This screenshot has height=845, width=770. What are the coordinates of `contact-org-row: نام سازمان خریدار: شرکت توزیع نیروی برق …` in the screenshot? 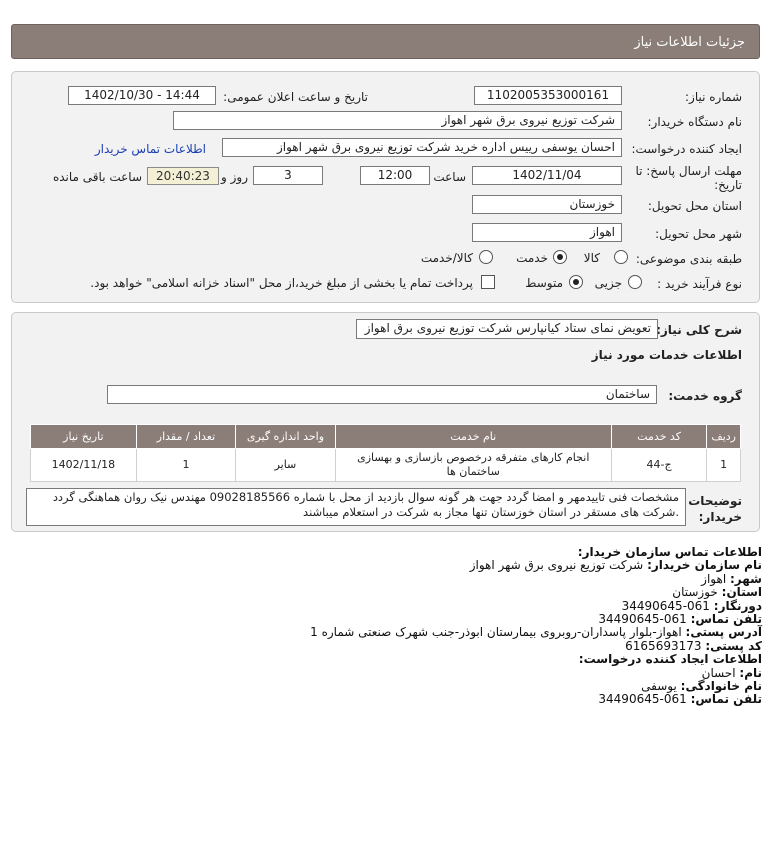 It's located at (615, 565).